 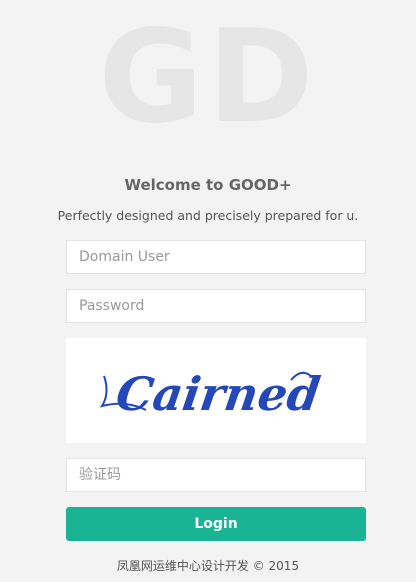 I want to click on password-input, so click(x=216, y=306).